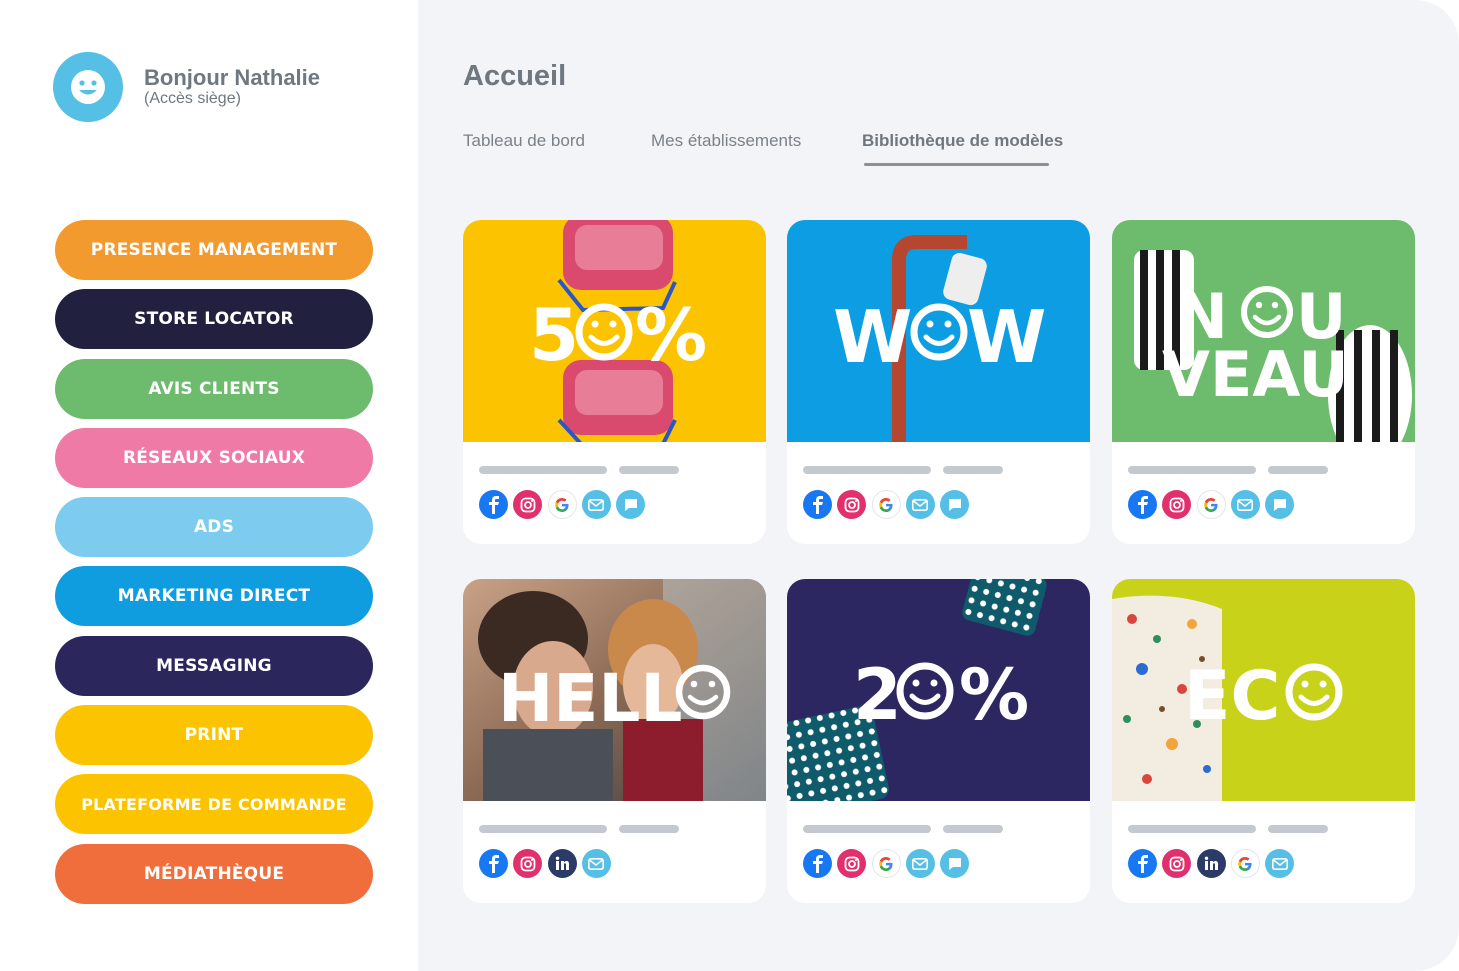  Describe the element at coordinates (214, 804) in the screenshot. I see `menu-plateforme-de-commande: PLATEFORME DE COMMANDE` at that location.